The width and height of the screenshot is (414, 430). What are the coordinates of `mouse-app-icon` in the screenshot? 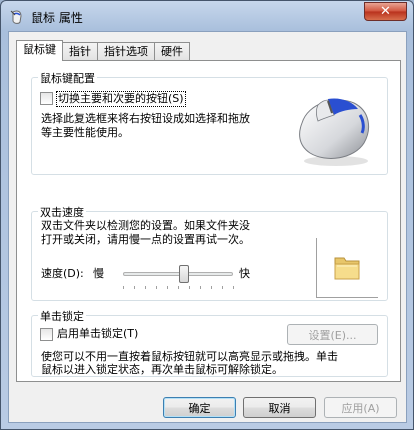 It's located at (16, 17).